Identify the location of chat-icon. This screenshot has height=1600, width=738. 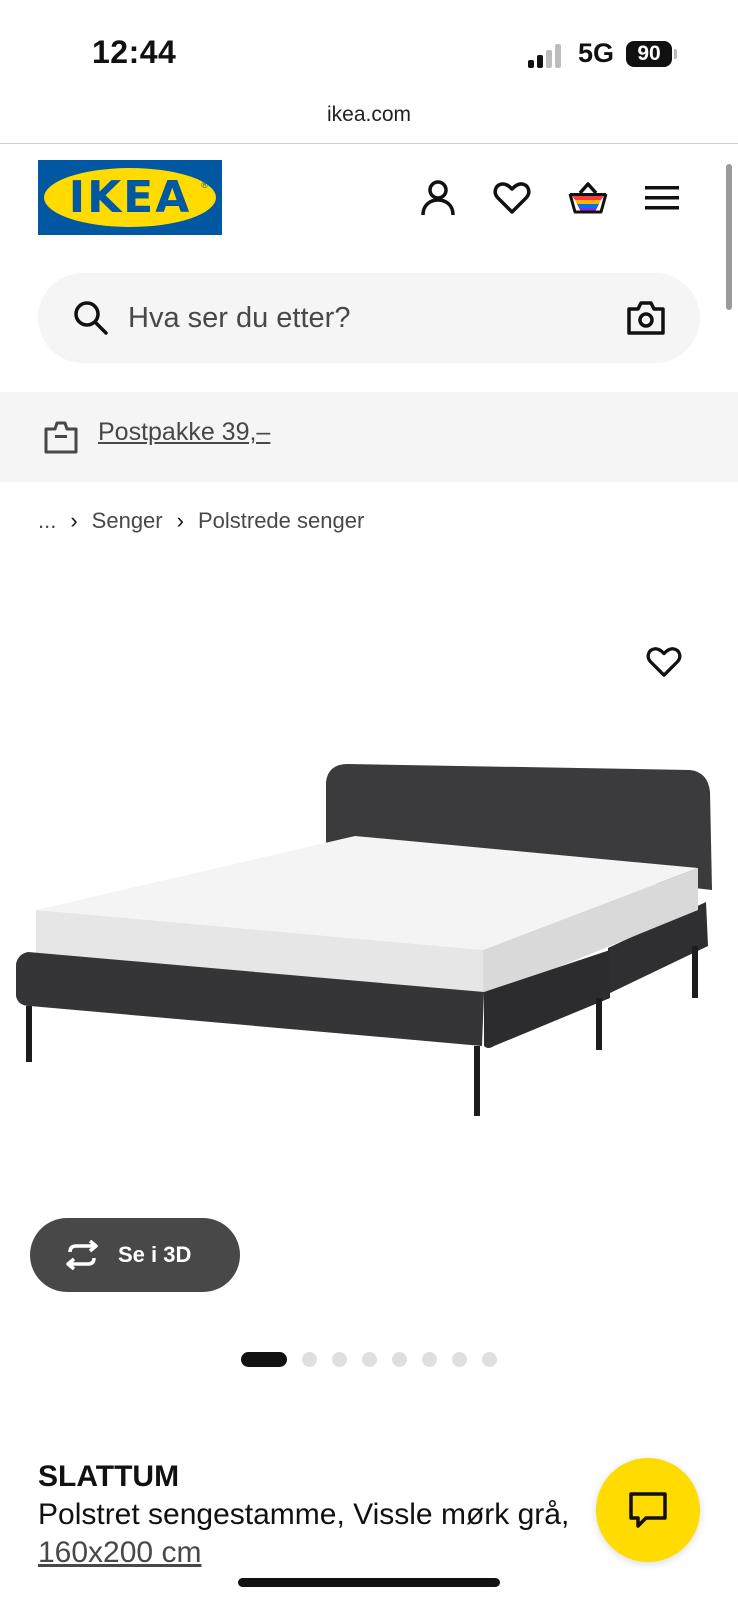
(648, 1510).